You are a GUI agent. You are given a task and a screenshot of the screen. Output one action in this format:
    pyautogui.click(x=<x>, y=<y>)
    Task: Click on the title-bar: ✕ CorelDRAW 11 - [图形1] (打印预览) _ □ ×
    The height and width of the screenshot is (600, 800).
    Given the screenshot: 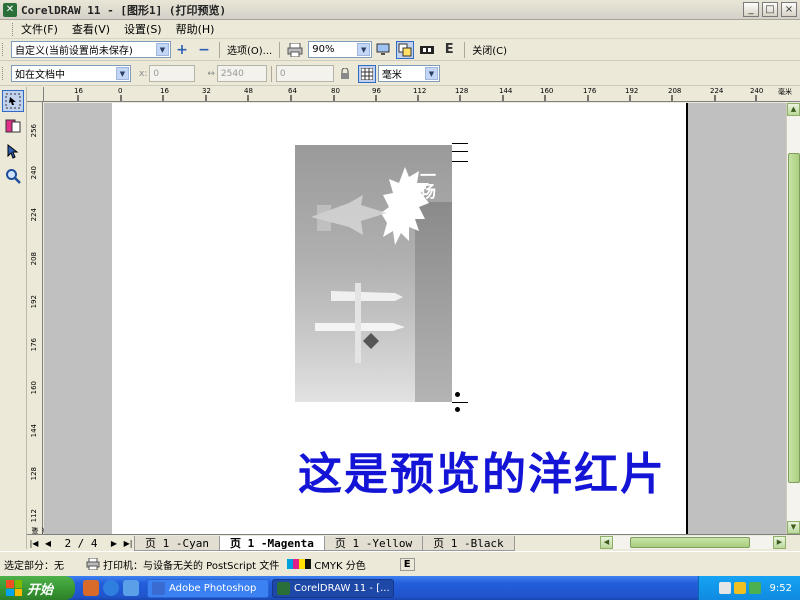 What is the action you would take?
    pyautogui.click(x=400, y=10)
    